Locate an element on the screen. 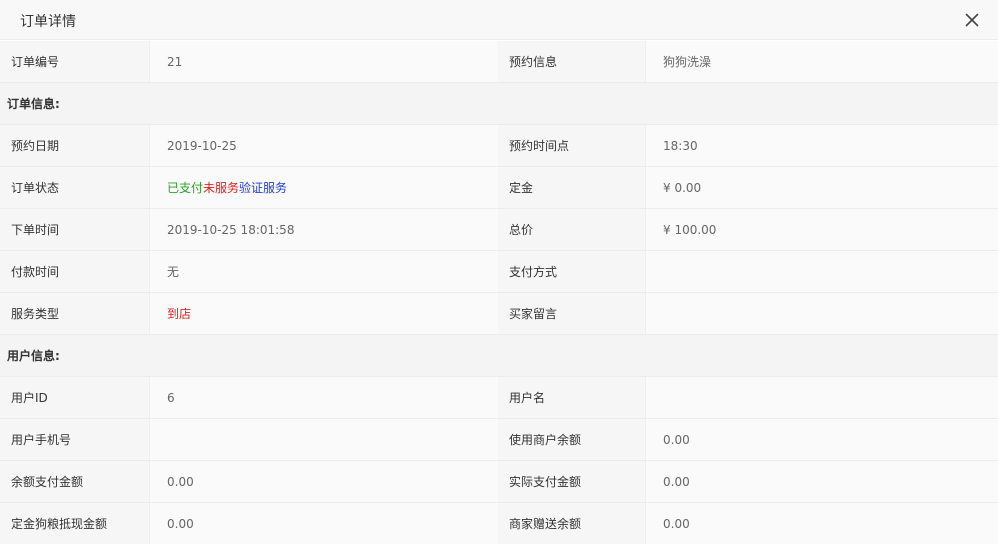 This screenshot has height=544, width=998. username-label: 用户名 is located at coordinates (572, 397).